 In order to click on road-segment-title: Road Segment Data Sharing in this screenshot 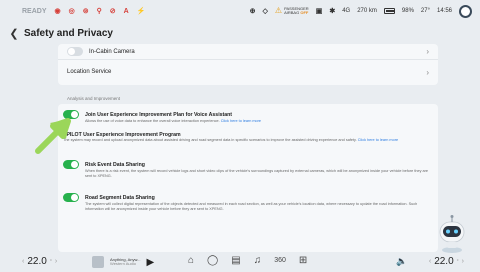, I will do `click(120, 197)`.